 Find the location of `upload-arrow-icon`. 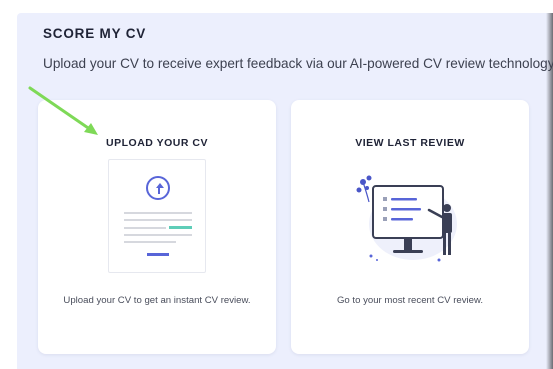

upload-arrow-icon is located at coordinates (158, 188).